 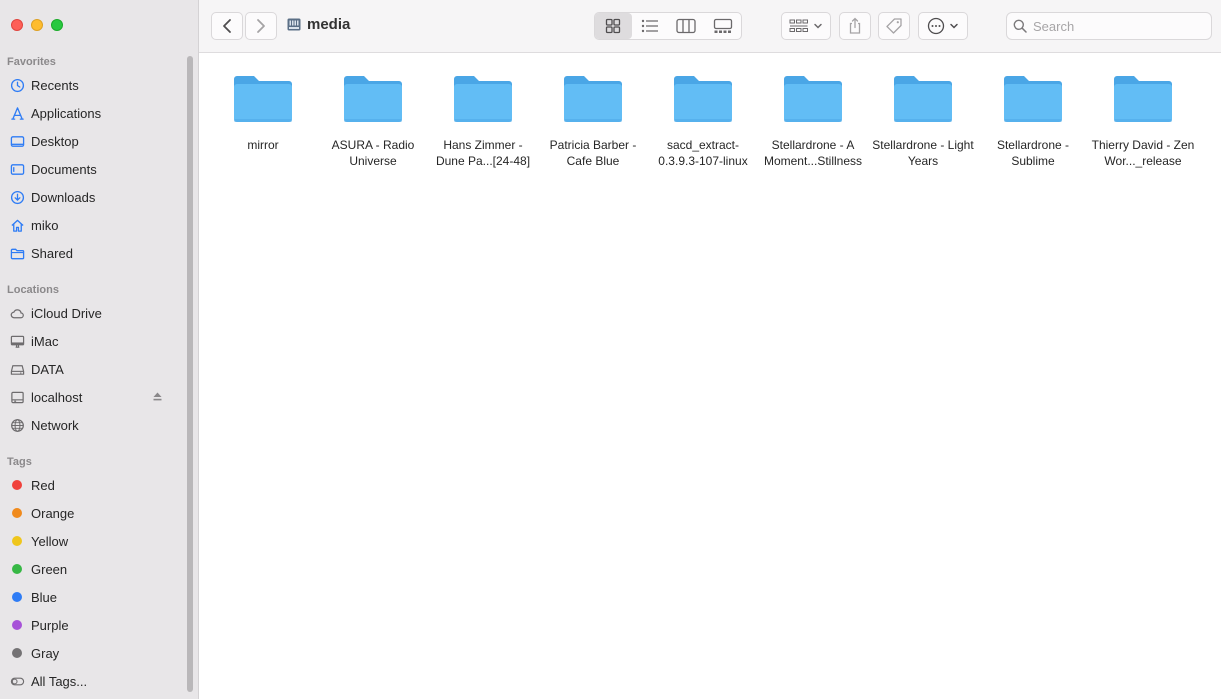 What do you see at coordinates (17, 225) in the screenshot?
I see `home-icon` at bounding box center [17, 225].